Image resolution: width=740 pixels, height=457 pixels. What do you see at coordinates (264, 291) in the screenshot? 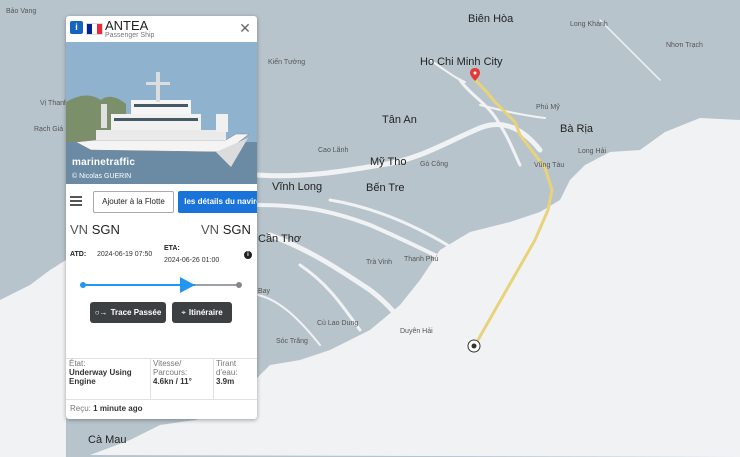
I see `map-label-bay: Bay` at bounding box center [264, 291].